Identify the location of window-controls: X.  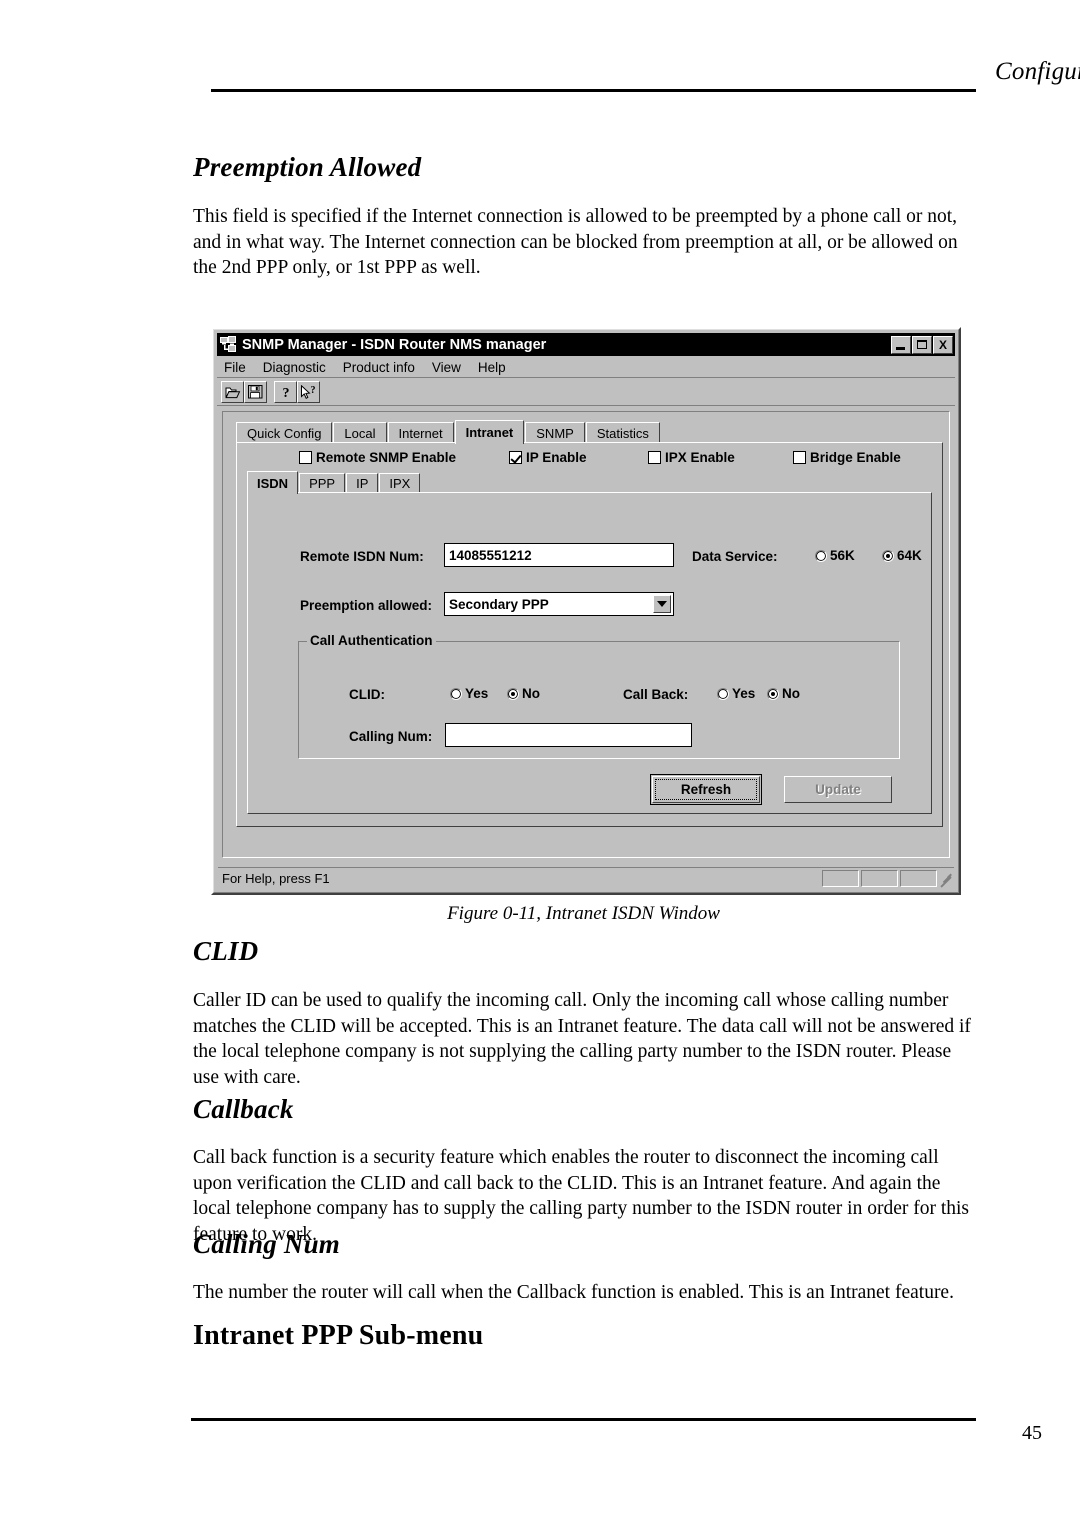
(922, 344).